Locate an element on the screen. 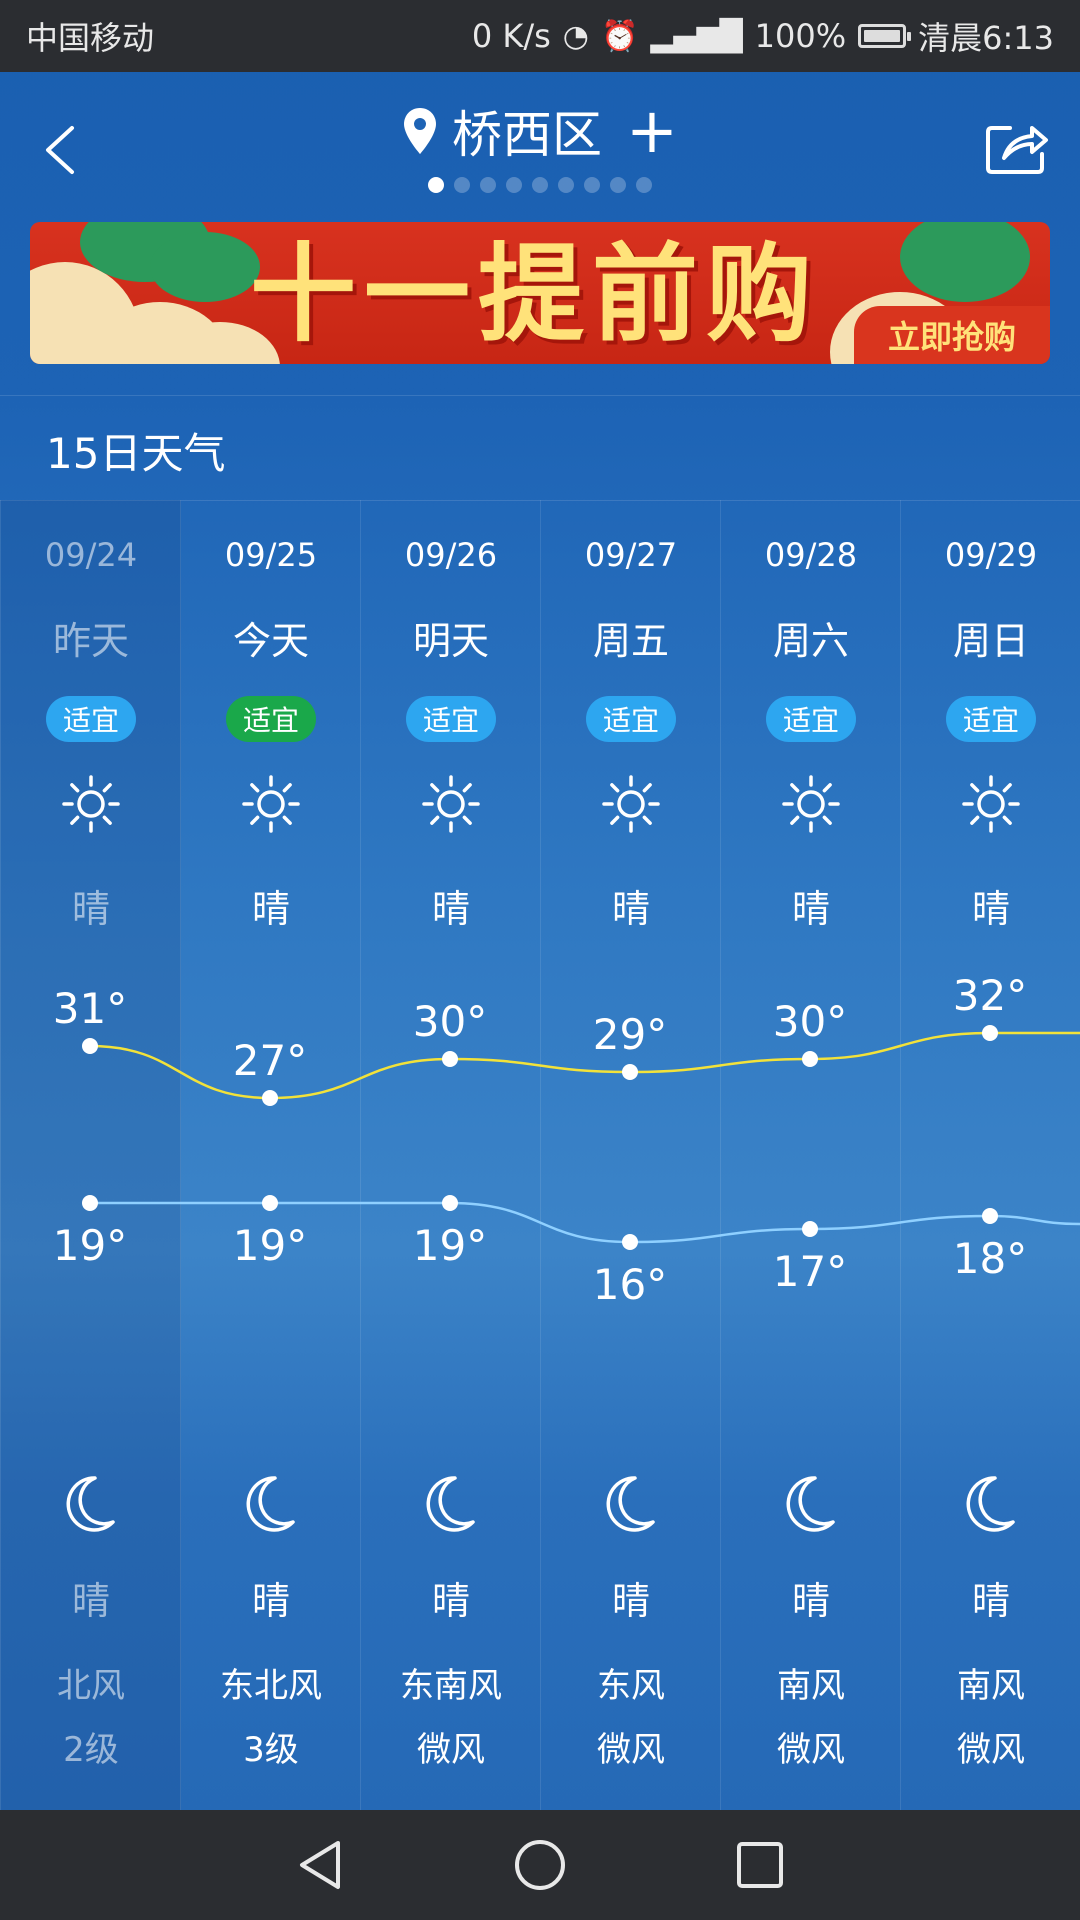 The height and width of the screenshot is (1920, 1080). battery-icon is located at coordinates (885, 36).